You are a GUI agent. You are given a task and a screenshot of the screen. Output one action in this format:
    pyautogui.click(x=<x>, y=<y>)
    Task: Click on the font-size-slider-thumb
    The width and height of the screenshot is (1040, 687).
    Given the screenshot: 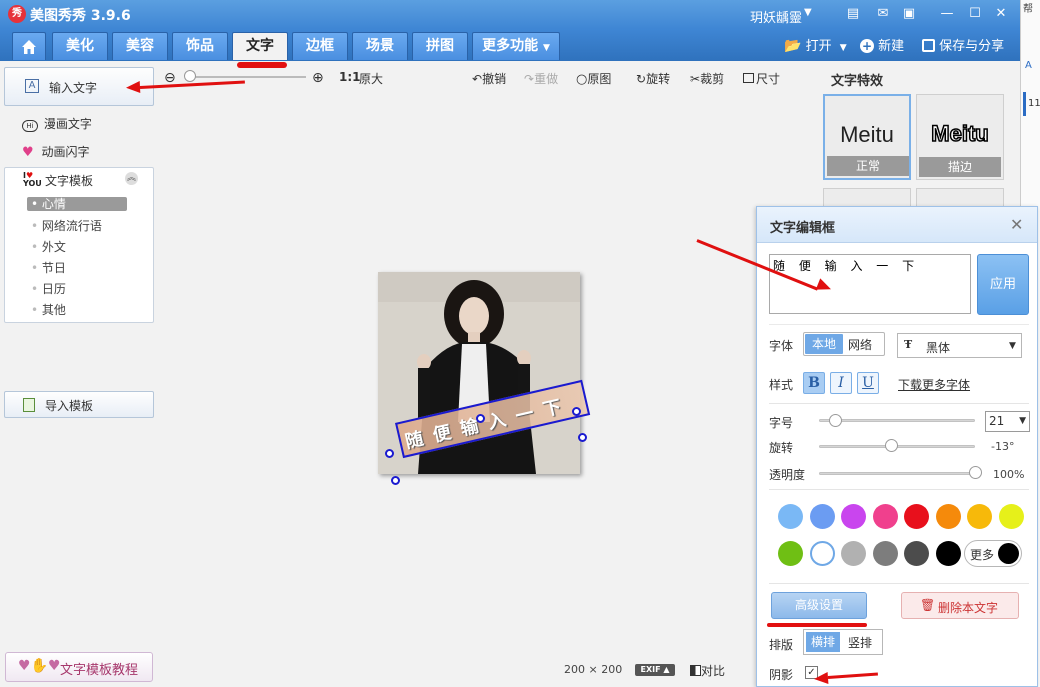 What is the action you would take?
    pyautogui.click(x=835, y=420)
    